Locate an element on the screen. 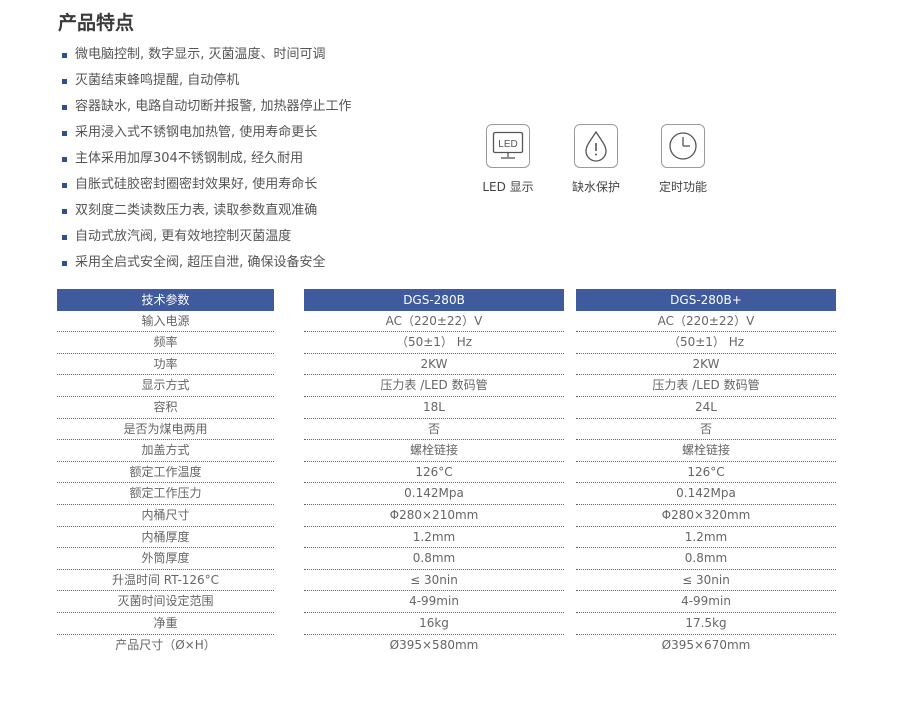 Image resolution: width=900 pixels, height=721 pixels. feature-item: 采用全启式安全阀, 超压自泄, 确保设备安全 is located at coordinates (207, 265).